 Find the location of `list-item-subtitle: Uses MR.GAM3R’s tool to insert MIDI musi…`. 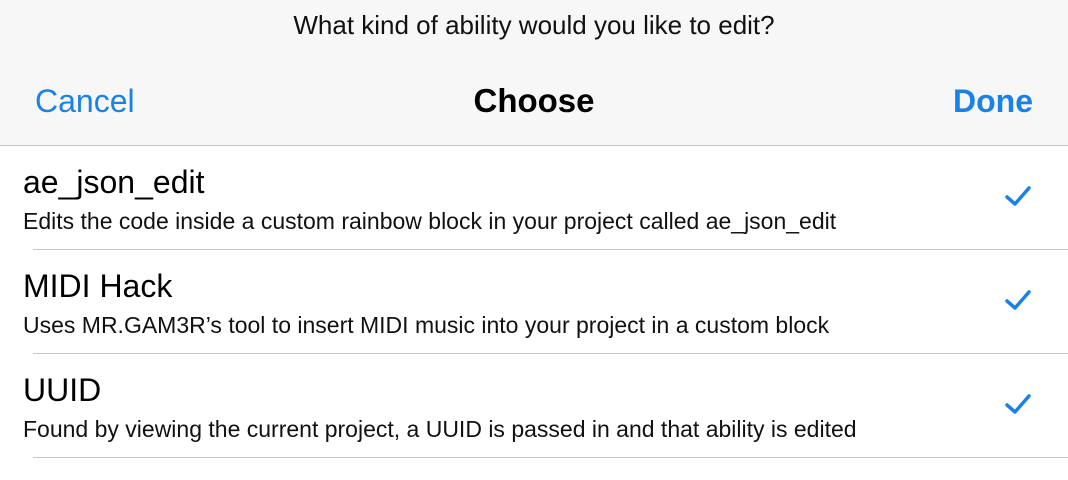

list-item-subtitle: Uses MR.GAM3R’s tool to insert MIDI musi… is located at coordinates (426, 325).